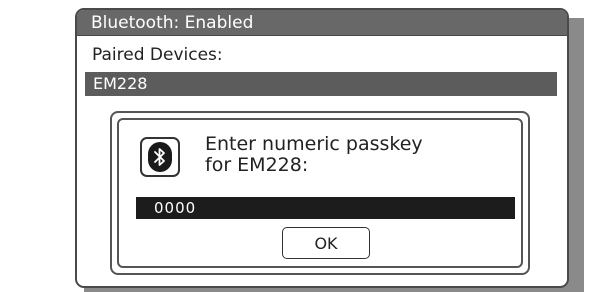 The width and height of the screenshot is (612, 292). Describe the element at coordinates (322, 23) in the screenshot. I see `window-title: Bluetooth: Enabled` at that location.